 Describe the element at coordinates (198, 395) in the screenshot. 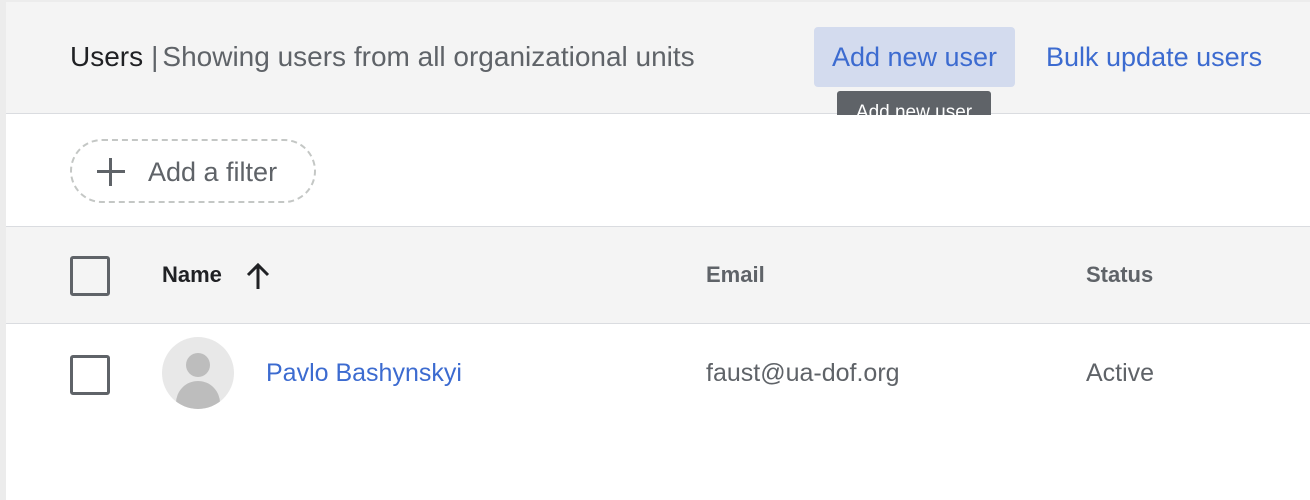

I see `avatar-body` at that location.